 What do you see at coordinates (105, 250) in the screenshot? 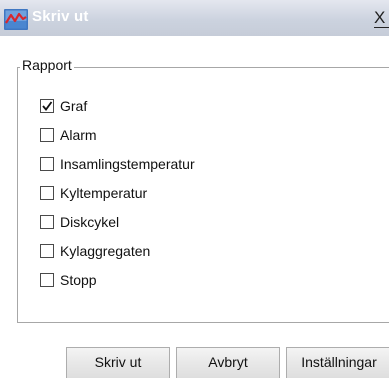
I see `checkbox-label: Kylaggregaten` at bounding box center [105, 250].